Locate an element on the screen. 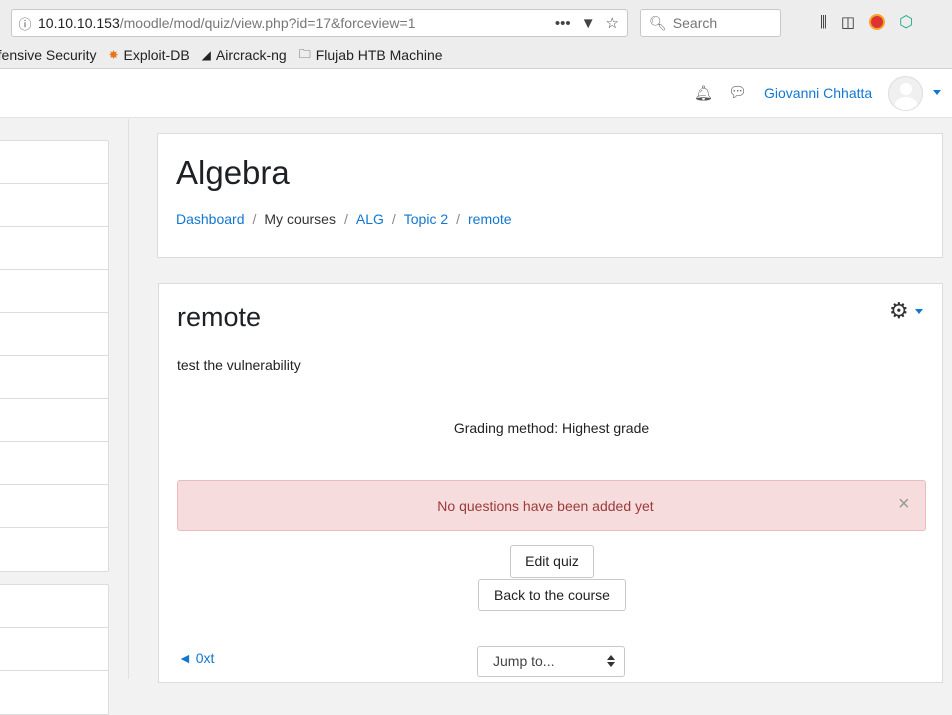 The height and width of the screenshot is (715, 952). settings-menu-button: ⚙ is located at coordinates (906, 311).